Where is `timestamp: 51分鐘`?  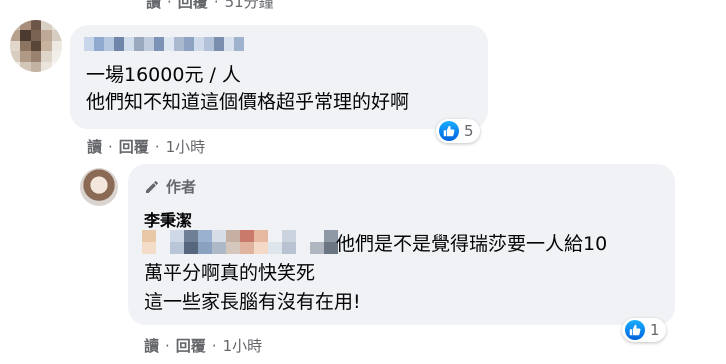 timestamp: 51分鐘 is located at coordinates (249, 5).